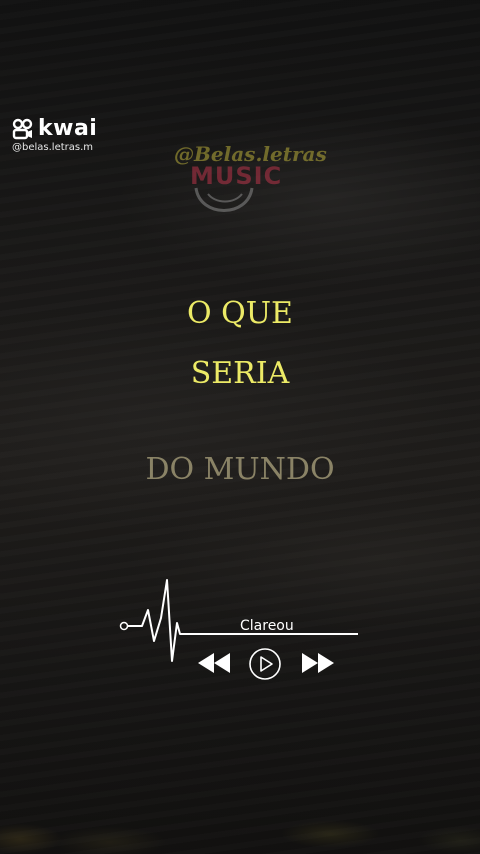 This screenshot has height=854, width=480. What do you see at coordinates (236, 176) in the screenshot?
I see `watermark-music-label: MUSIC` at bounding box center [236, 176].